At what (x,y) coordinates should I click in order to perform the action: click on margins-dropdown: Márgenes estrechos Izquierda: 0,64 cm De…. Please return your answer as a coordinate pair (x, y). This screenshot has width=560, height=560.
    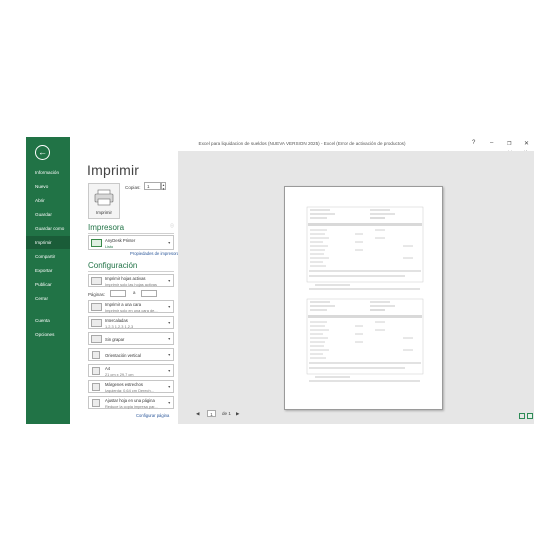
    Looking at the image, I should click on (131, 386).